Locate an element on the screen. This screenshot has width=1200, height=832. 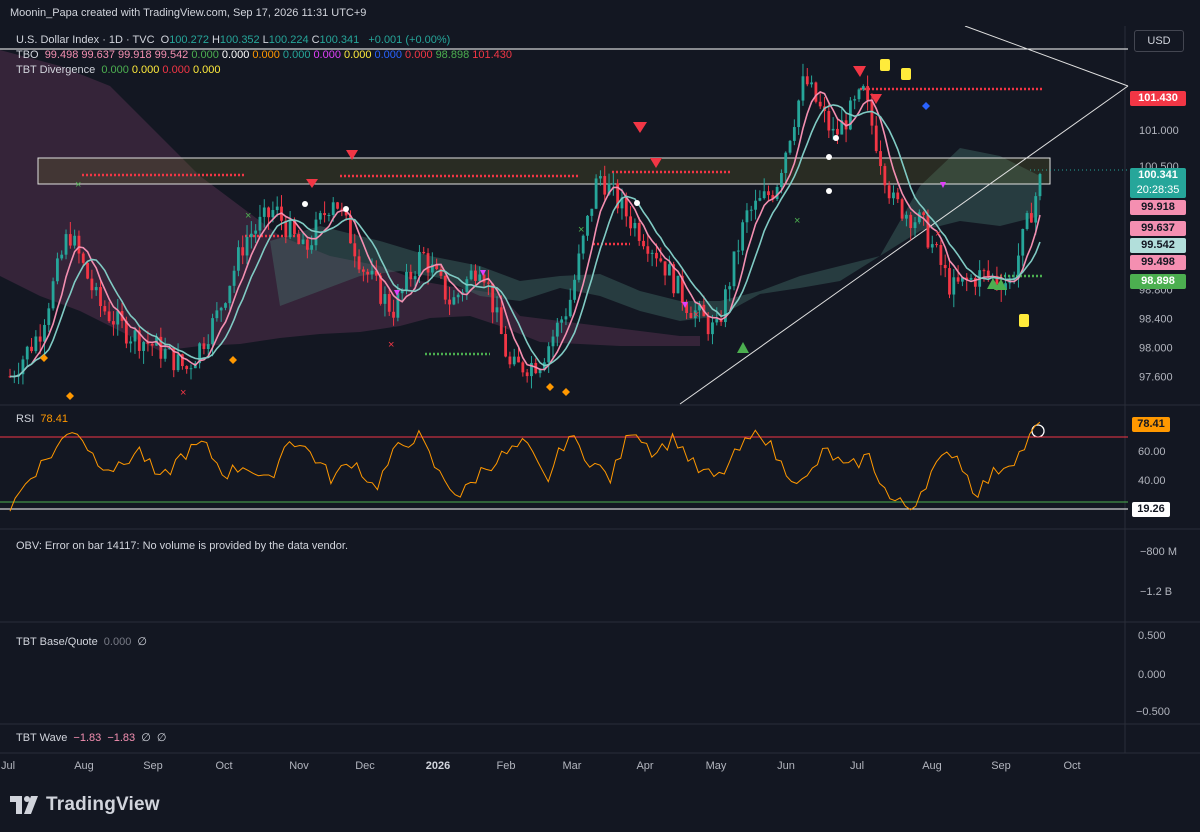
rsi-name: RSI is located at coordinates (25, 419).